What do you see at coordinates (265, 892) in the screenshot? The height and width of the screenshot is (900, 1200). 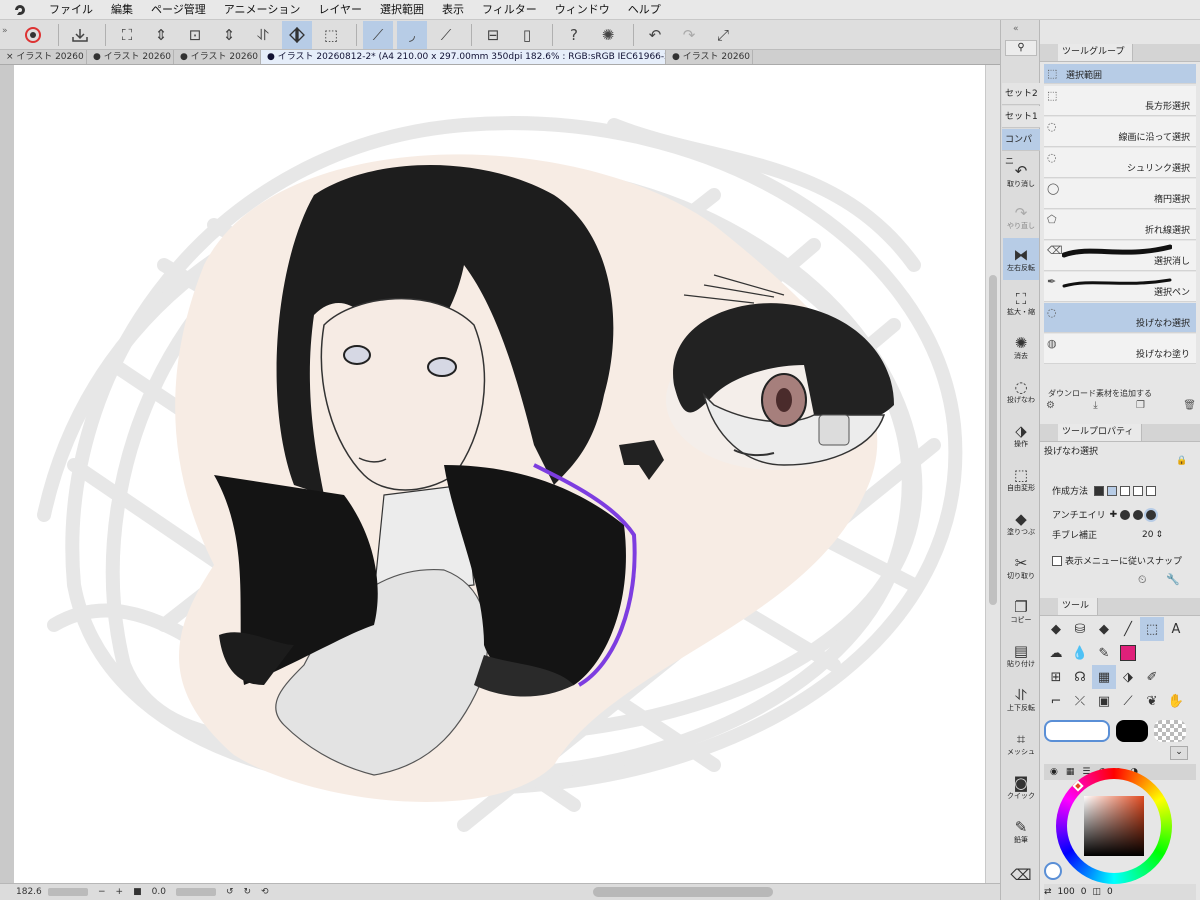 I see `reset-rotation-icon: ⟲` at bounding box center [265, 892].